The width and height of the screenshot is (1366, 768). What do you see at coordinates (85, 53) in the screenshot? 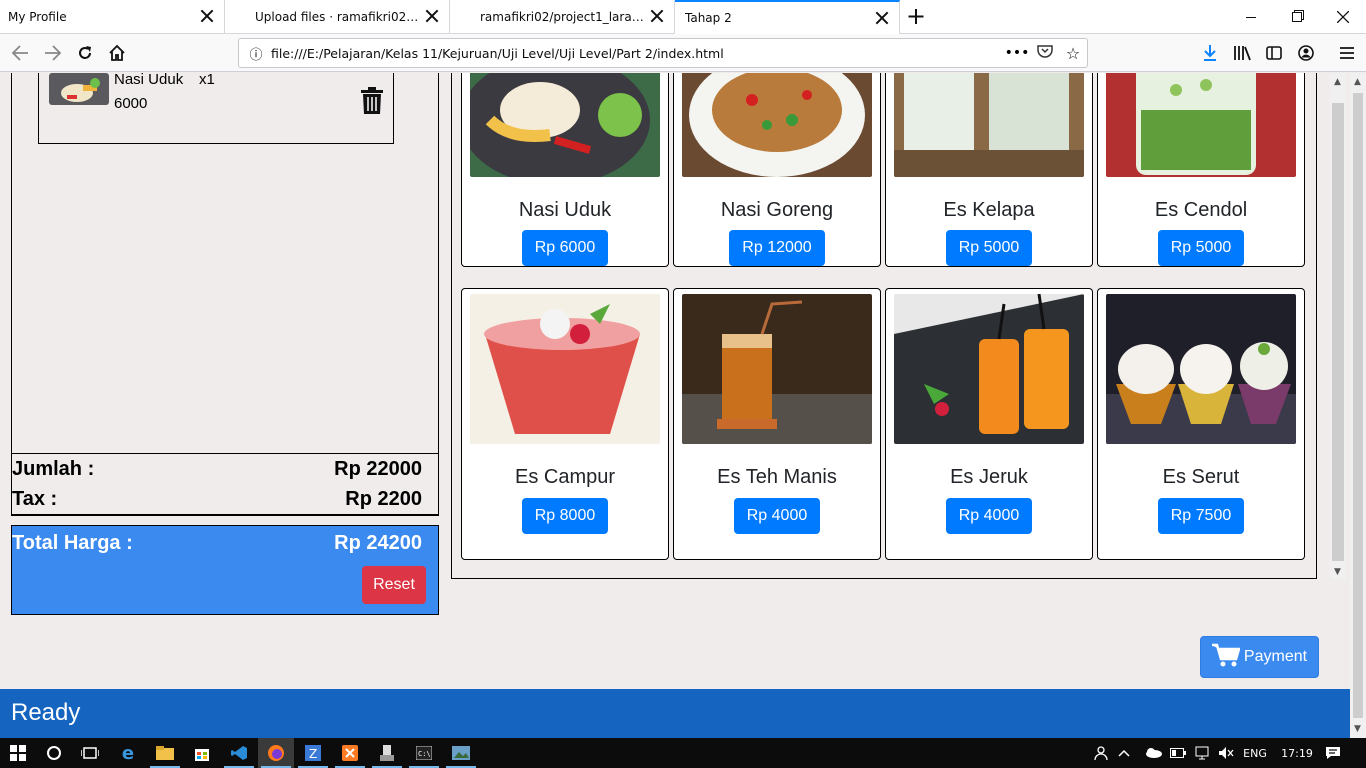
I see `reload-icon` at bounding box center [85, 53].